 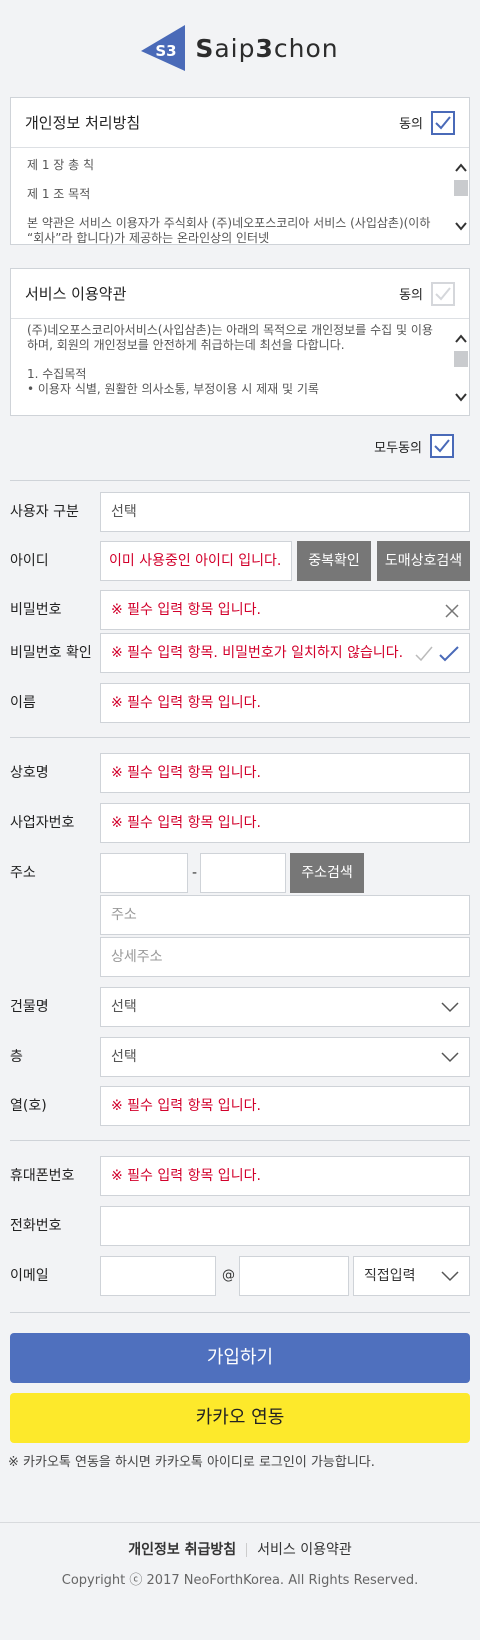 I want to click on unit-label: 열(호), so click(x=28, y=1106).